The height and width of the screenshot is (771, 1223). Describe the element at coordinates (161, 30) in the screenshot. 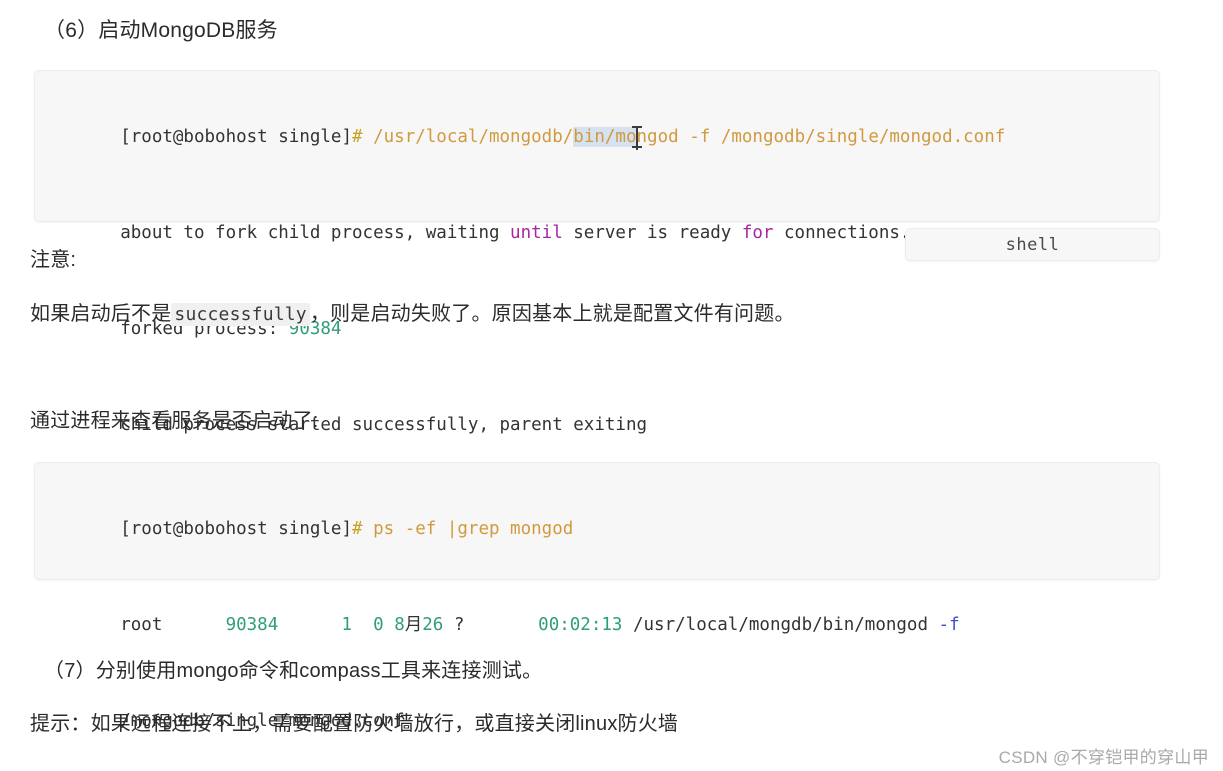

I see `section-heading-6: （6）启动MongoDB服务` at that location.